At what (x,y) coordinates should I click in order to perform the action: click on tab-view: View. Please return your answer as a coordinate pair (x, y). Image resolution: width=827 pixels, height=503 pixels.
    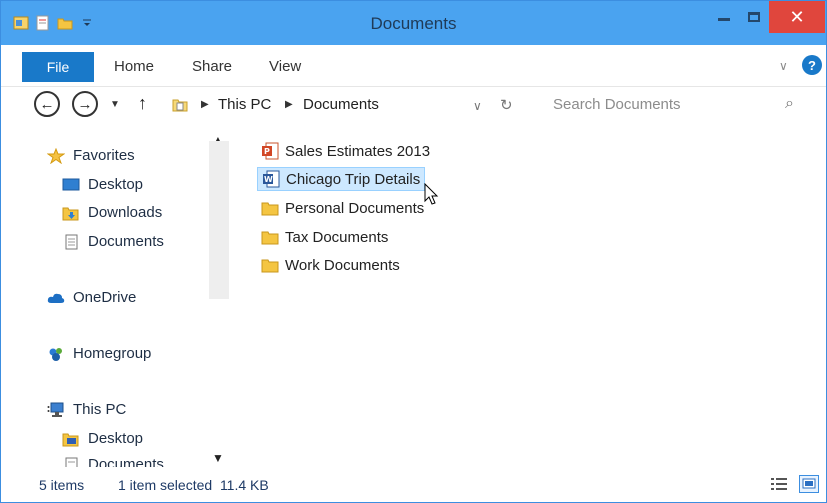
    Looking at the image, I should click on (285, 66).